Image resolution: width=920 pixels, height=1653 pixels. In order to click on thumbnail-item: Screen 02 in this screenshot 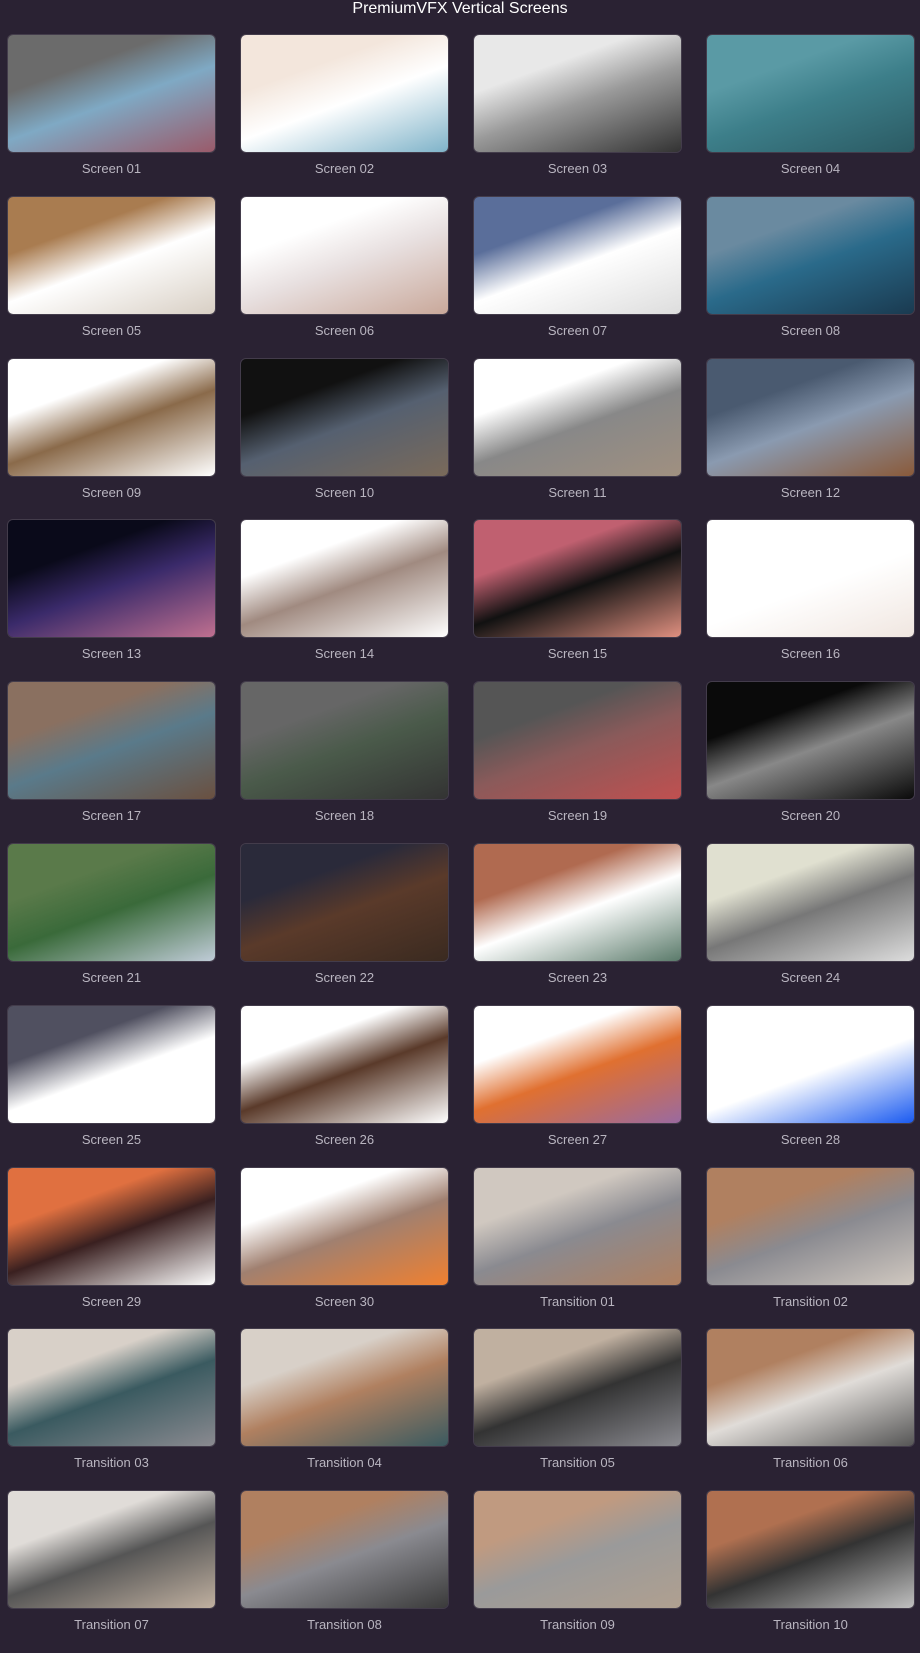, I will do `click(344, 116)`.